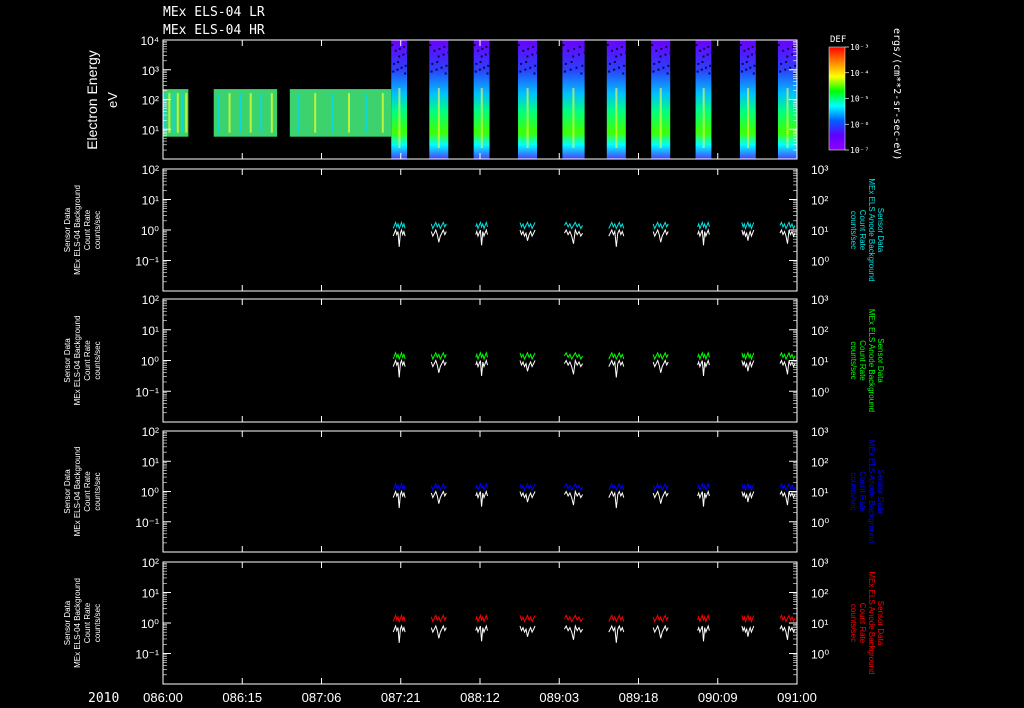  What do you see at coordinates (340, 113) in the screenshot?
I see `spectrogram-lr-segment` at bounding box center [340, 113].